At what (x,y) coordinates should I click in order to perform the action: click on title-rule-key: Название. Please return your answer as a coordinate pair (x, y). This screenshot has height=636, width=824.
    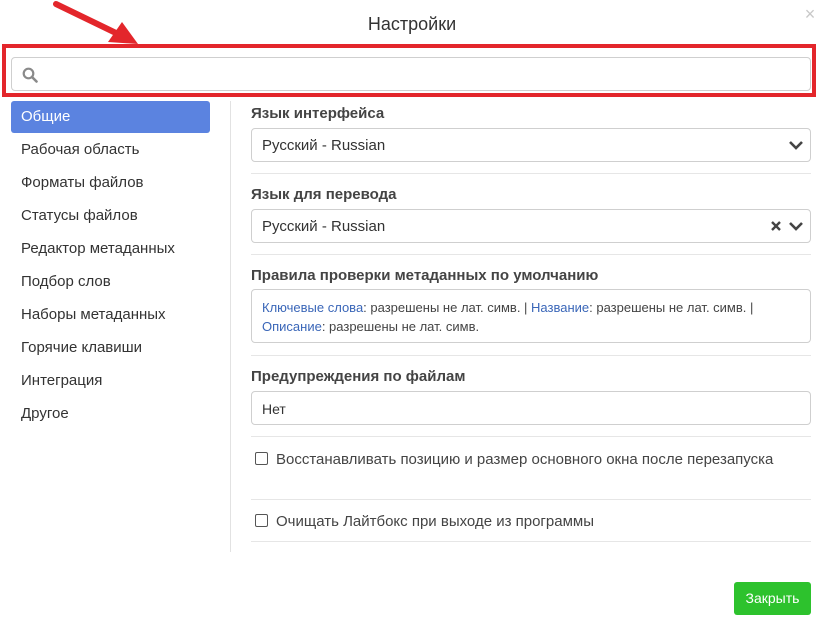
    Looking at the image, I should click on (560, 307).